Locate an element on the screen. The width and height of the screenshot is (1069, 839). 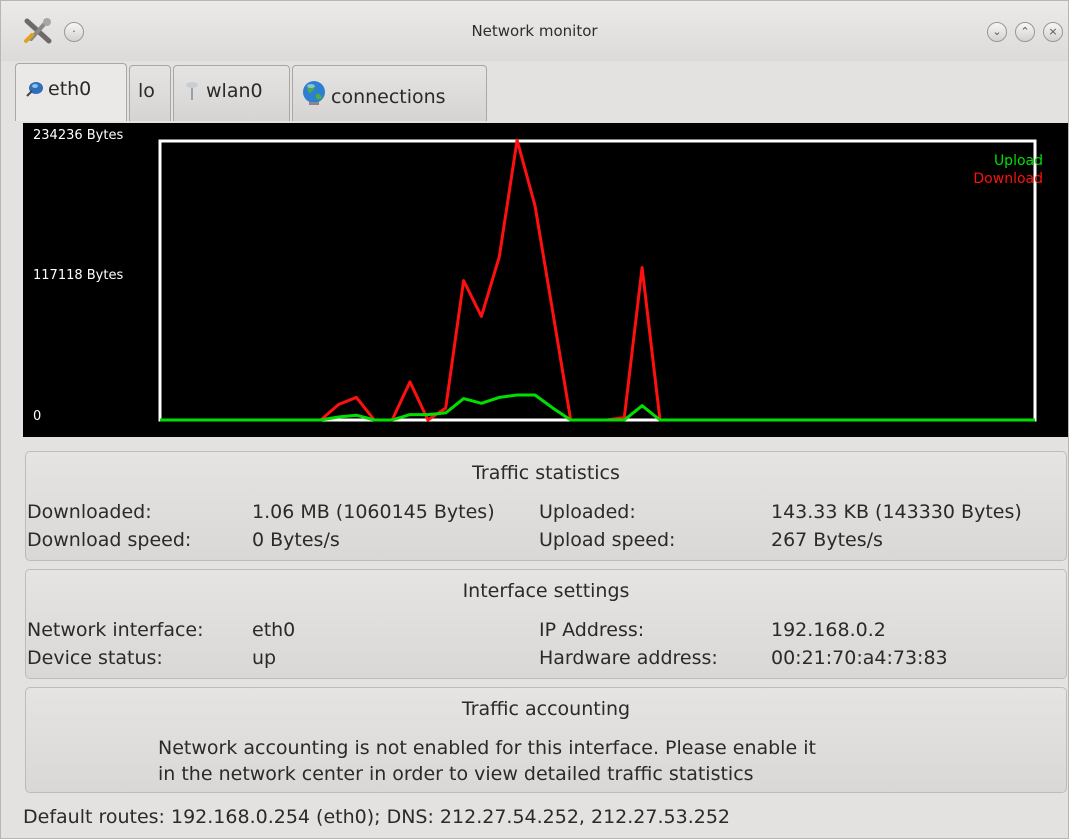
uploaded-label: Uploaded: is located at coordinates (587, 512).